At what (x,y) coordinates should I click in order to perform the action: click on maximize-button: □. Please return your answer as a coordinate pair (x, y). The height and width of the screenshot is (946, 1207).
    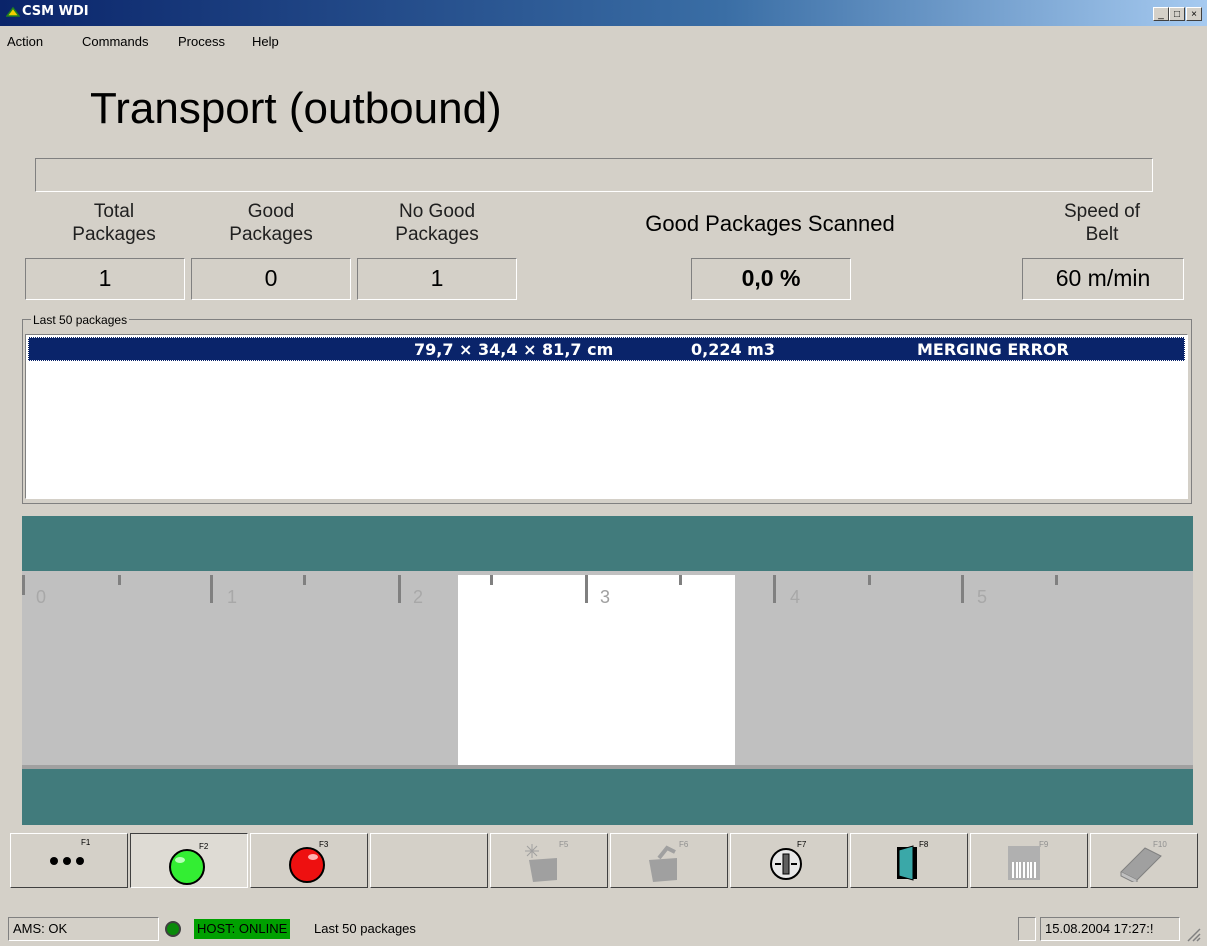
    Looking at the image, I should click on (1177, 14).